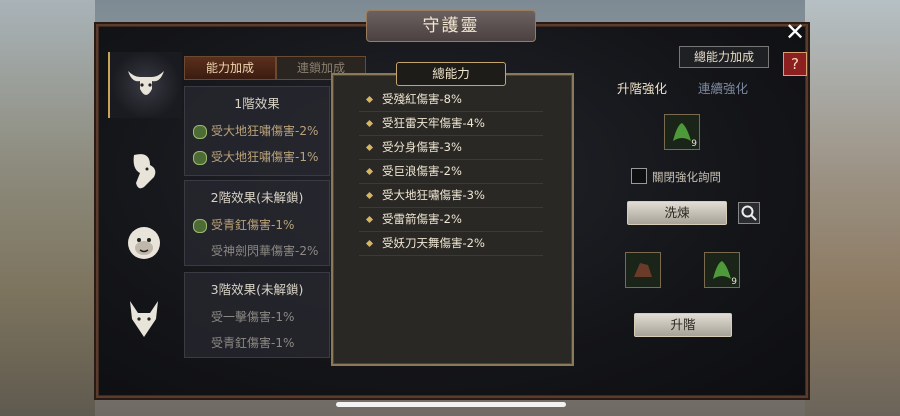  What do you see at coordinates (230, 68) in the screenshot?
I see `tab-ability-bonus: 能力加成` at bounding box center [230, 68].